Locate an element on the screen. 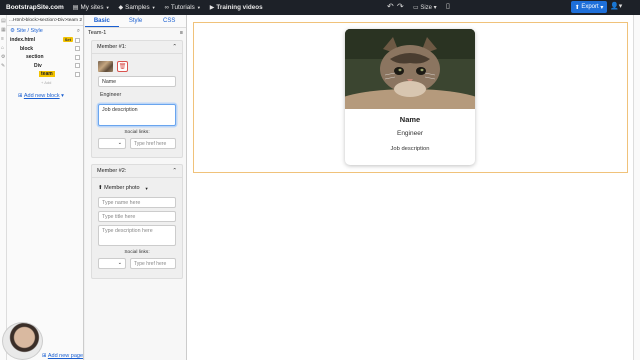 The height and width of the screenshot is (360, 640). delete-photo-button: 🗑 is located at coordinates (122, 66).